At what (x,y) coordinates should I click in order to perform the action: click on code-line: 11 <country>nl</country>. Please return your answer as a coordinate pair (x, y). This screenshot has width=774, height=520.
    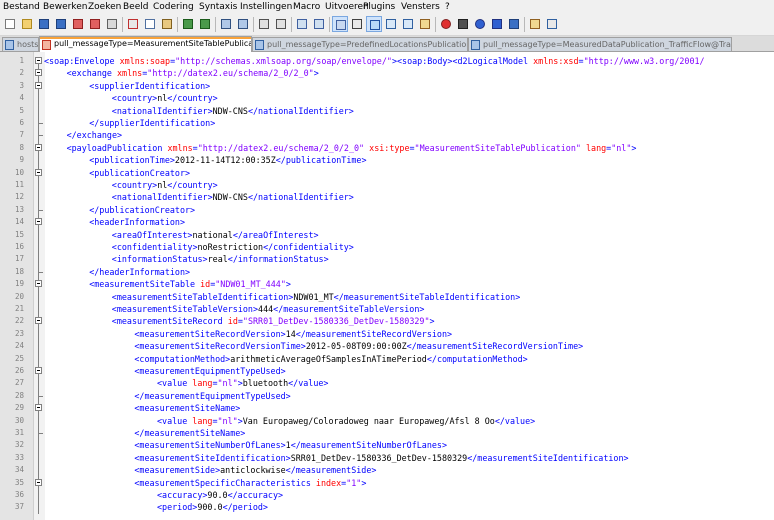
    Looking at the image, I should click on (387, 185).